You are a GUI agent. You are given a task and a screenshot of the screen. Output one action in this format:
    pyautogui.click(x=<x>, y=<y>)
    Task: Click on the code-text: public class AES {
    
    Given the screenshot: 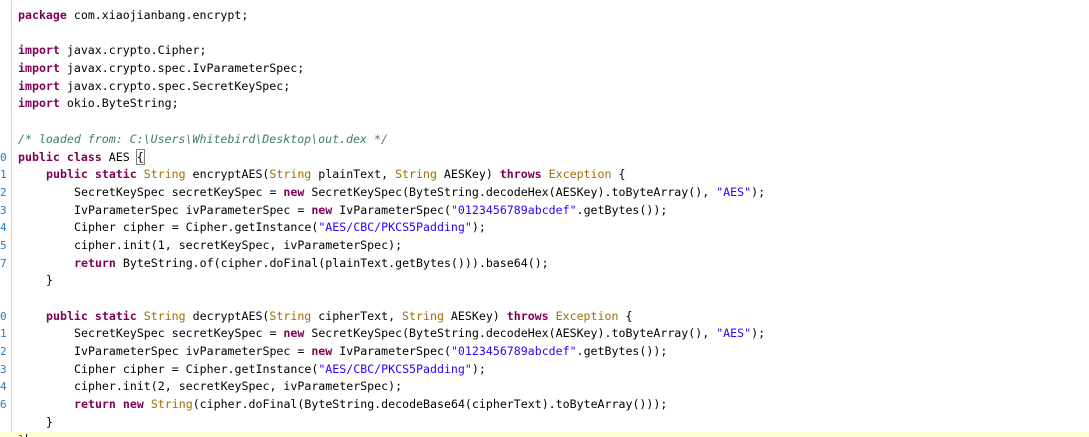 What is the action you would take?
    pyautogui.click(x=81, y=157)
    